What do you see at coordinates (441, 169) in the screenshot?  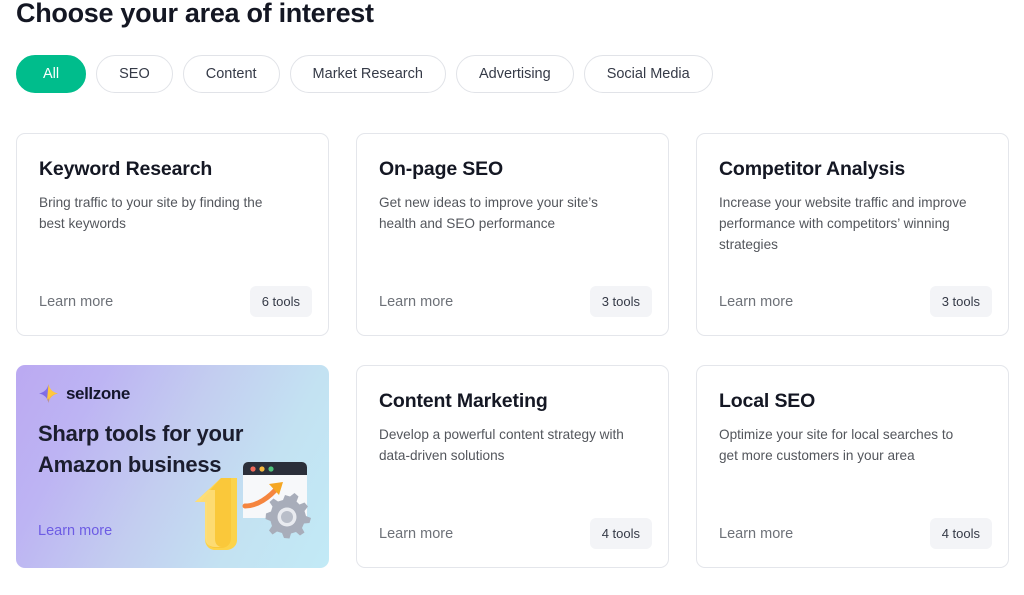 I see `card-title: On-page SEO` at bounding box center [441, 169].